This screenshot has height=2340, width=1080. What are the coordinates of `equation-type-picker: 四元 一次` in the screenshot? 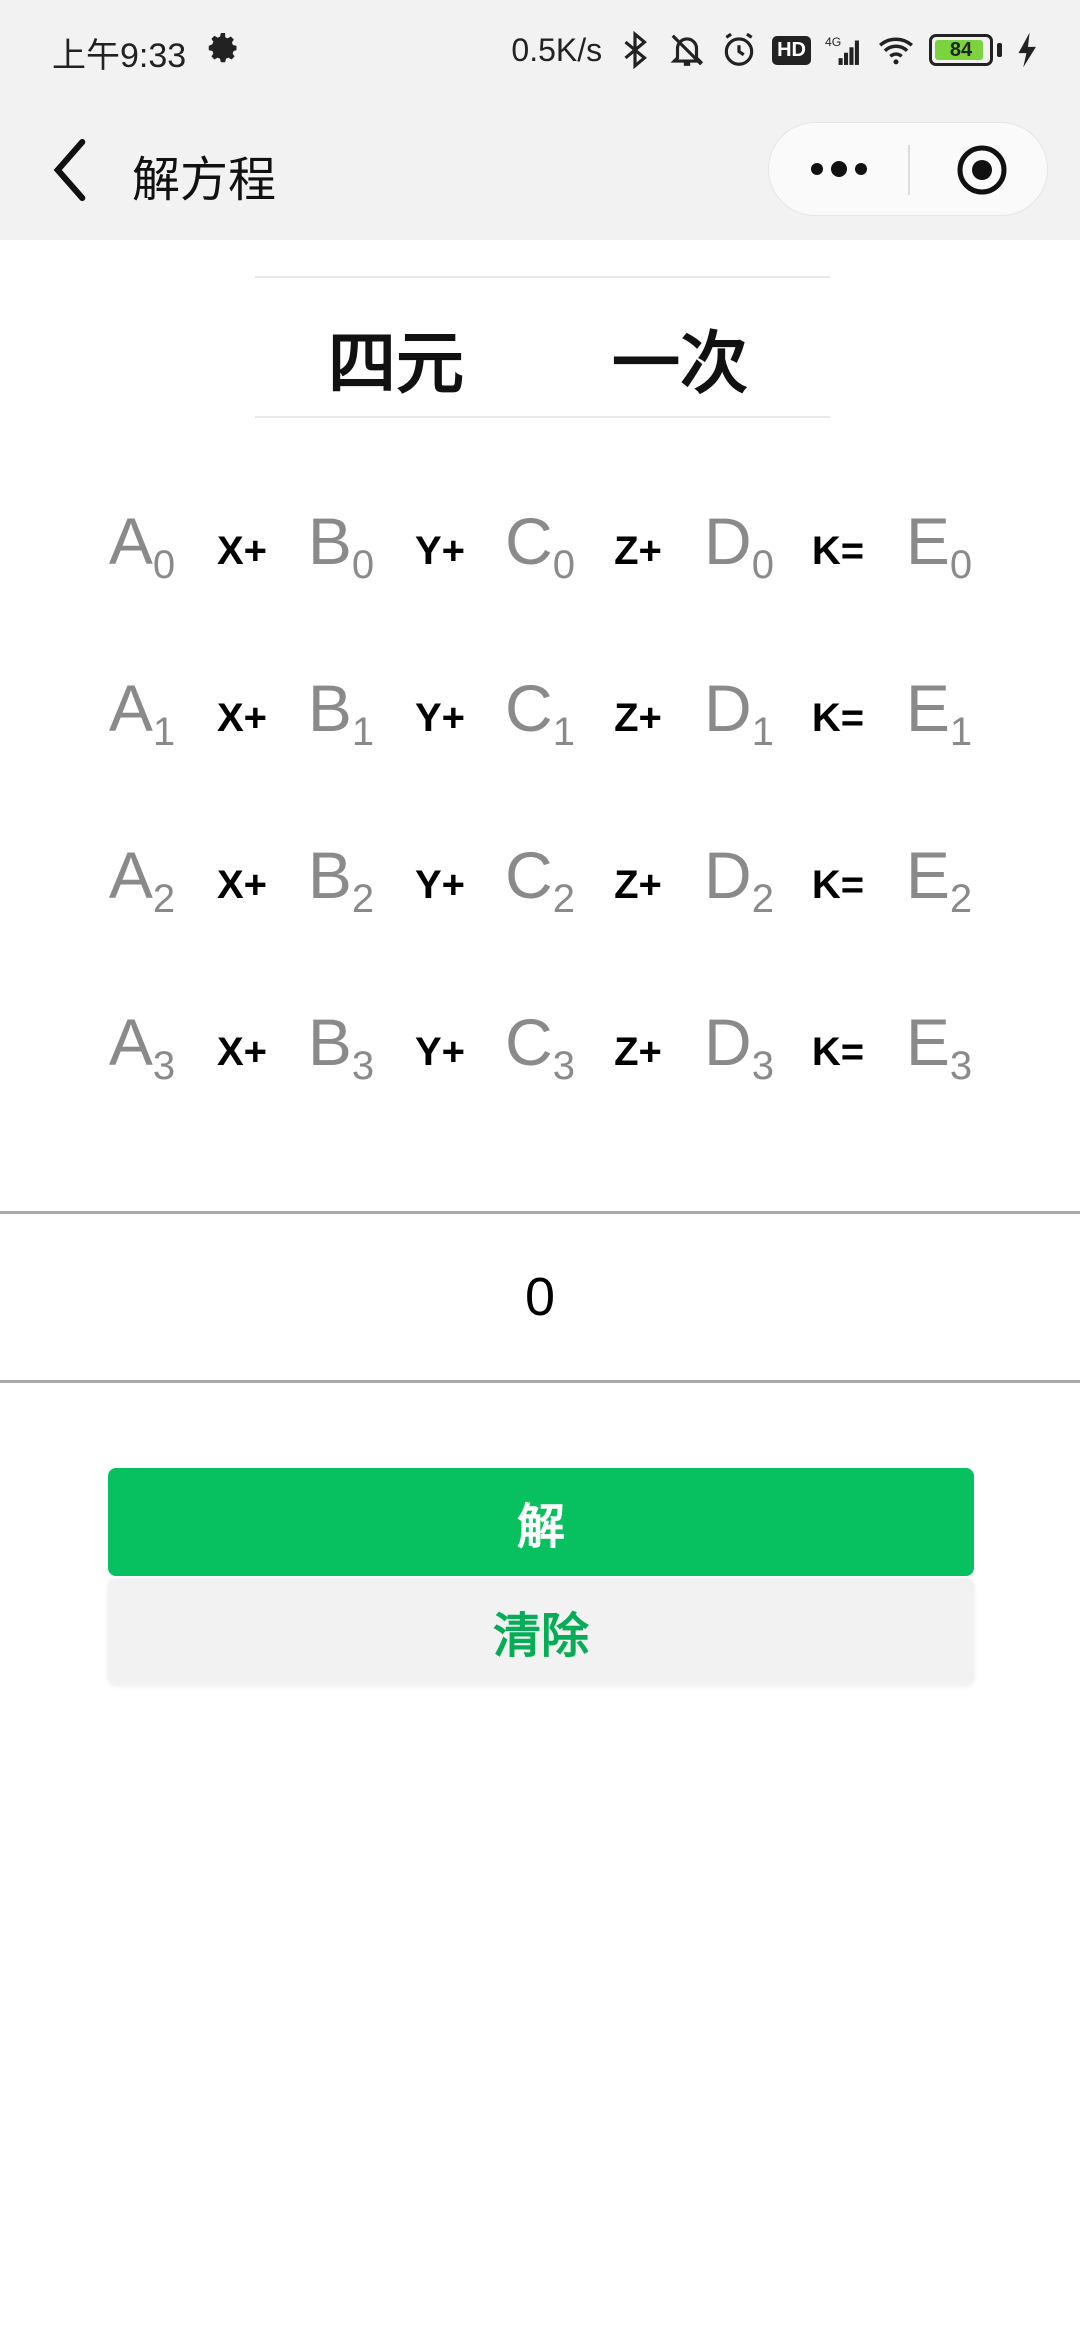 It's located at (542, 347).